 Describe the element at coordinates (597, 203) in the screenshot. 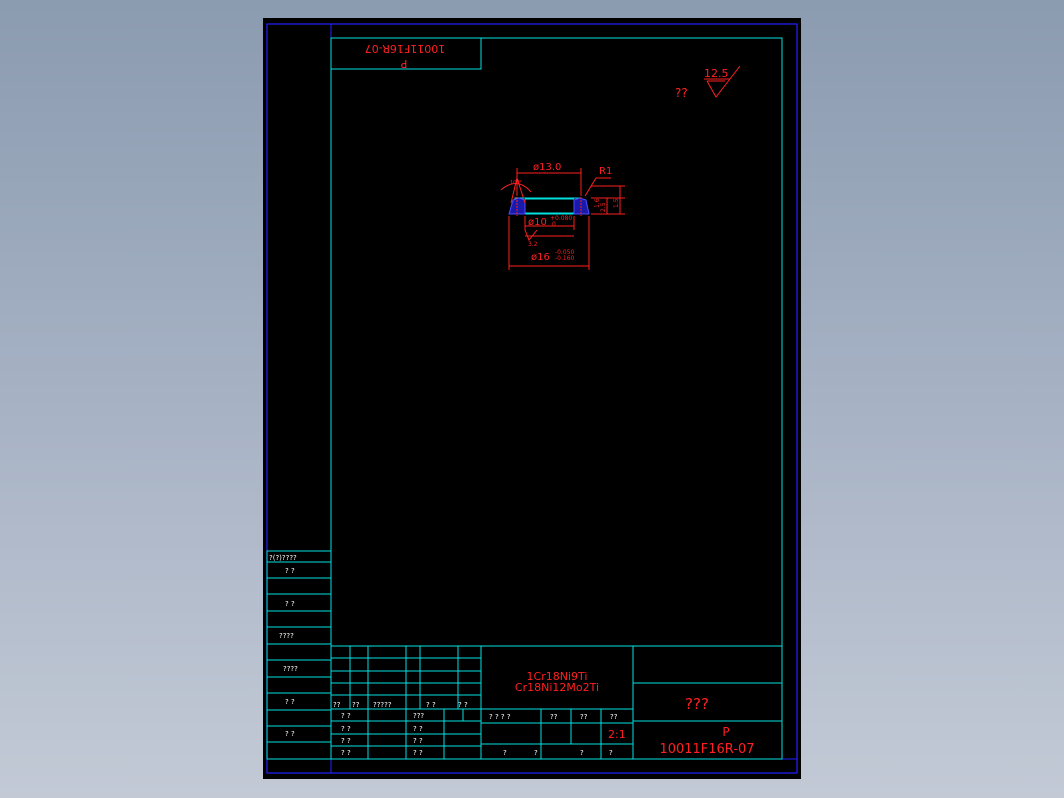

I see `dim-h16: 1.6` at that location.